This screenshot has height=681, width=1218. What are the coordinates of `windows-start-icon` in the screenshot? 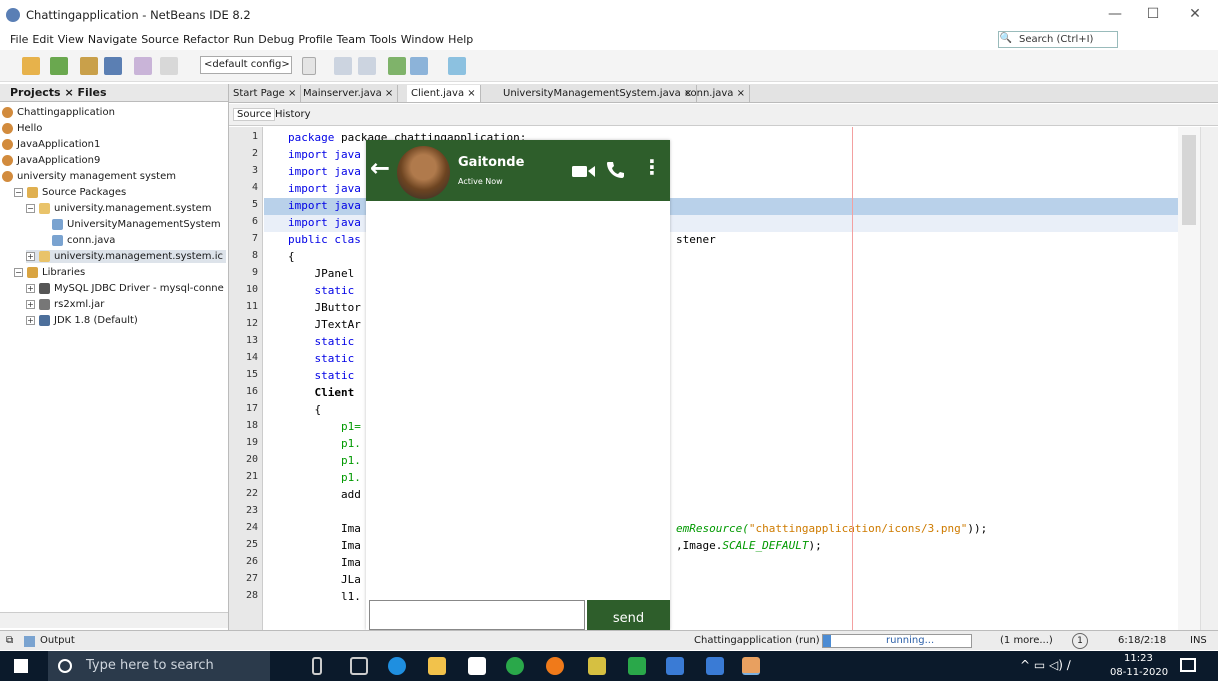 It's located at (21, 666).